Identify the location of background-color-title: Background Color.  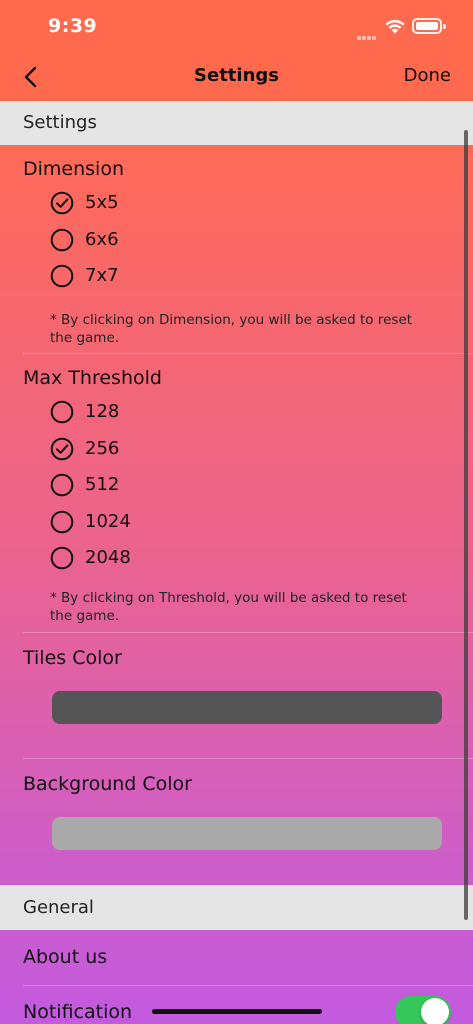
(107, 784).